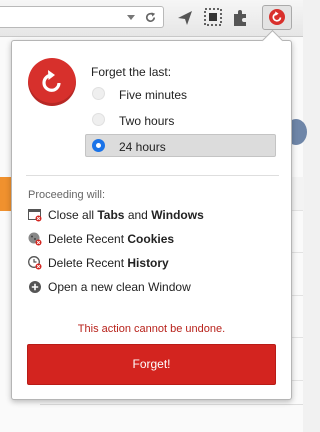 The height and width of the screenshot is (432, 320). I want to click on forget-extension-icon, so click(277, 17).